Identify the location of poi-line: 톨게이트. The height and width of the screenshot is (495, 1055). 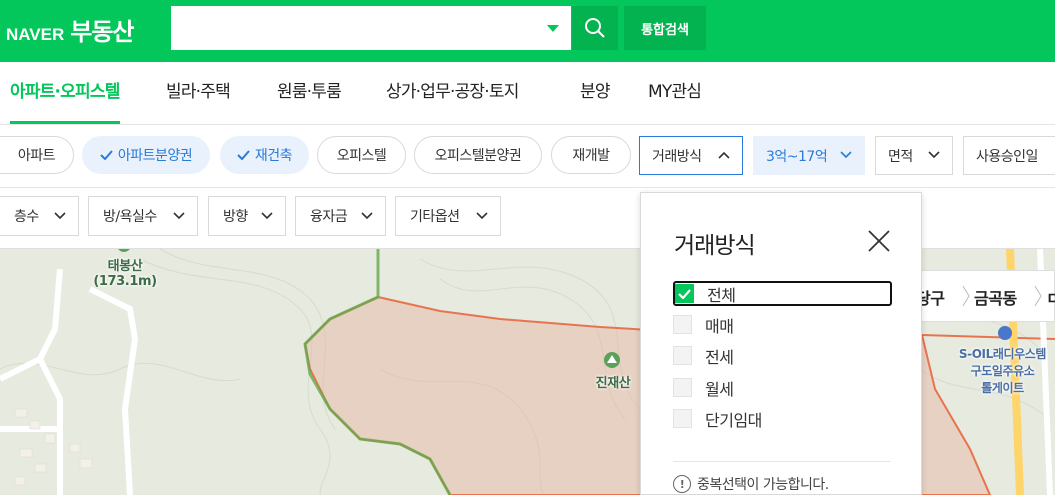
(1002, 388).